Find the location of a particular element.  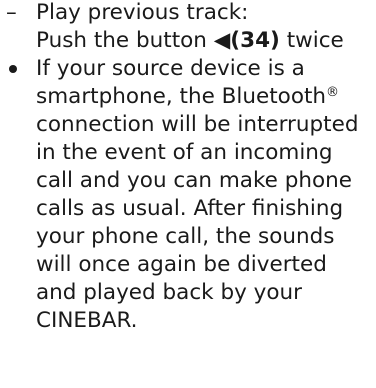

bullet-dot is located at coordinates (13, 69).